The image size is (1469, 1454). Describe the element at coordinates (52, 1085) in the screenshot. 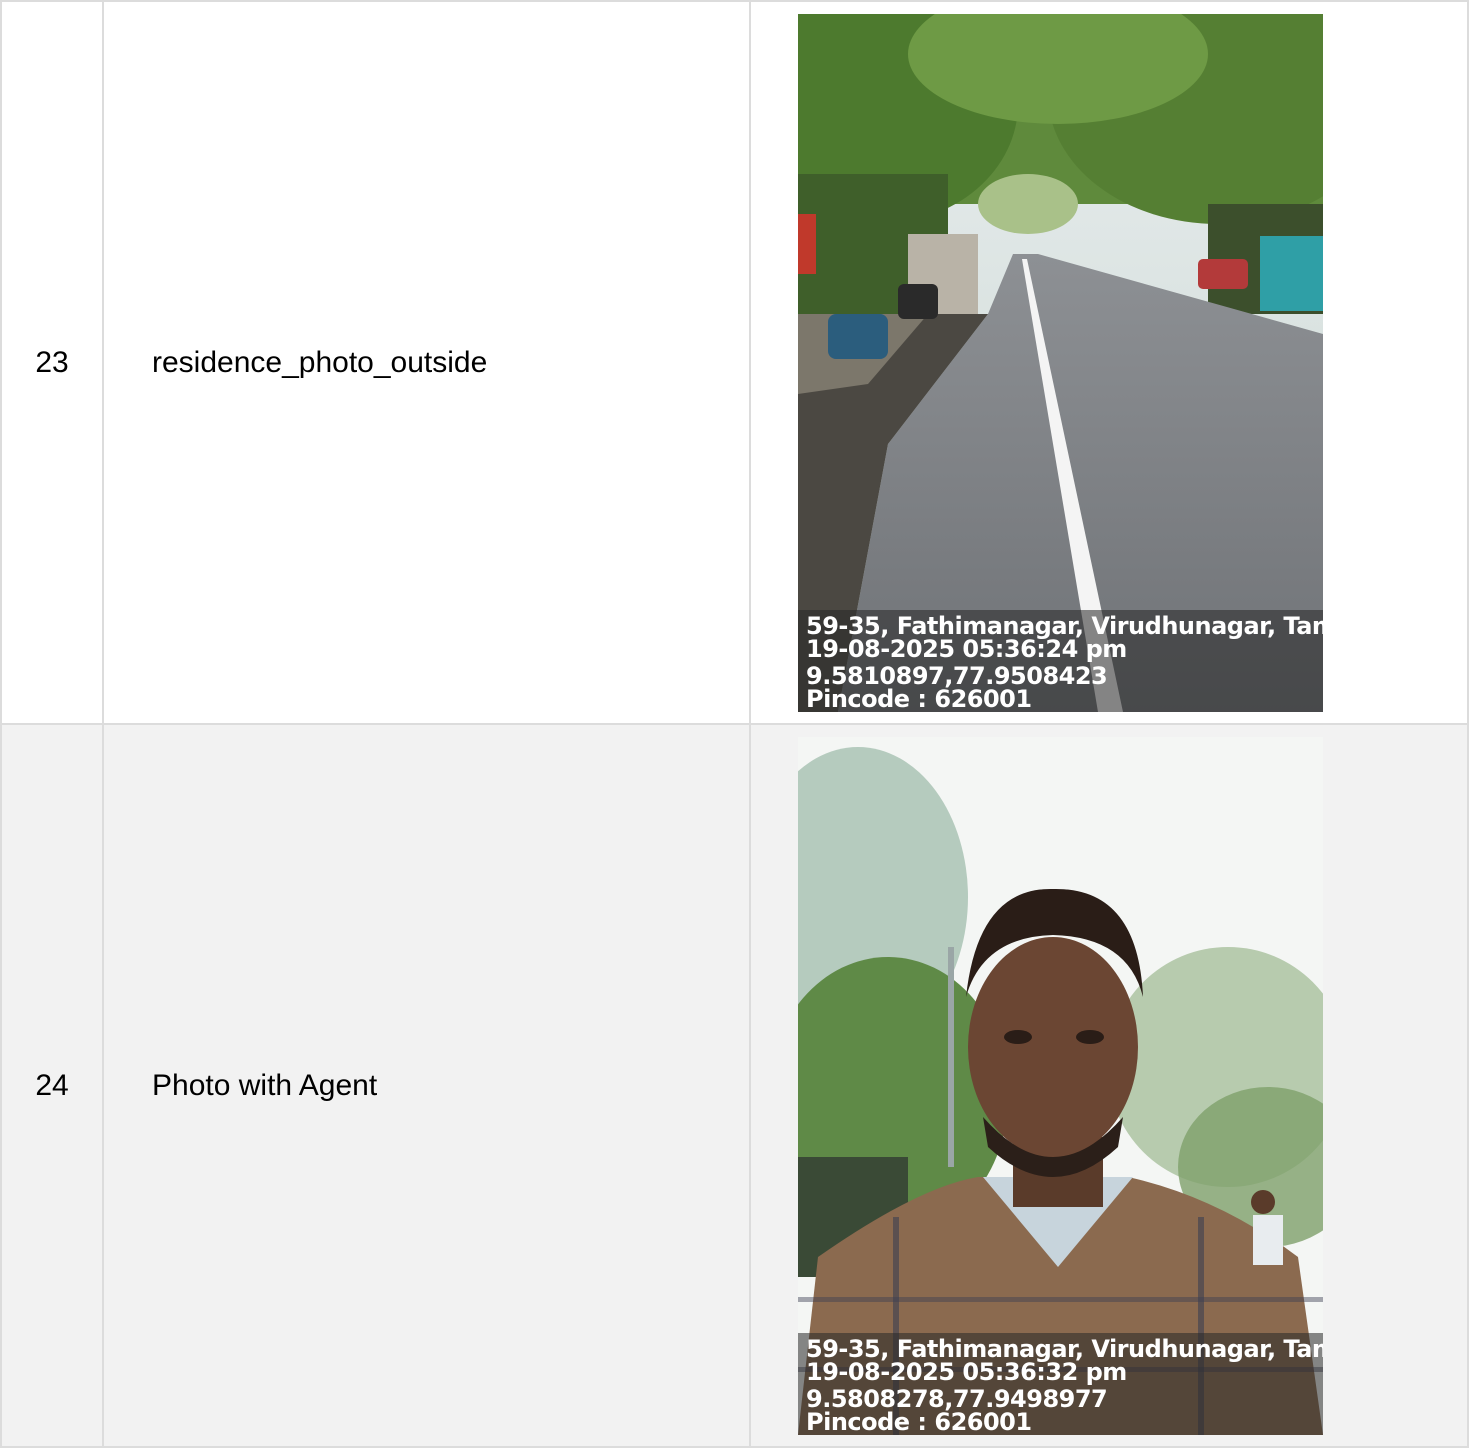

I see `row-number: 24` at that location.